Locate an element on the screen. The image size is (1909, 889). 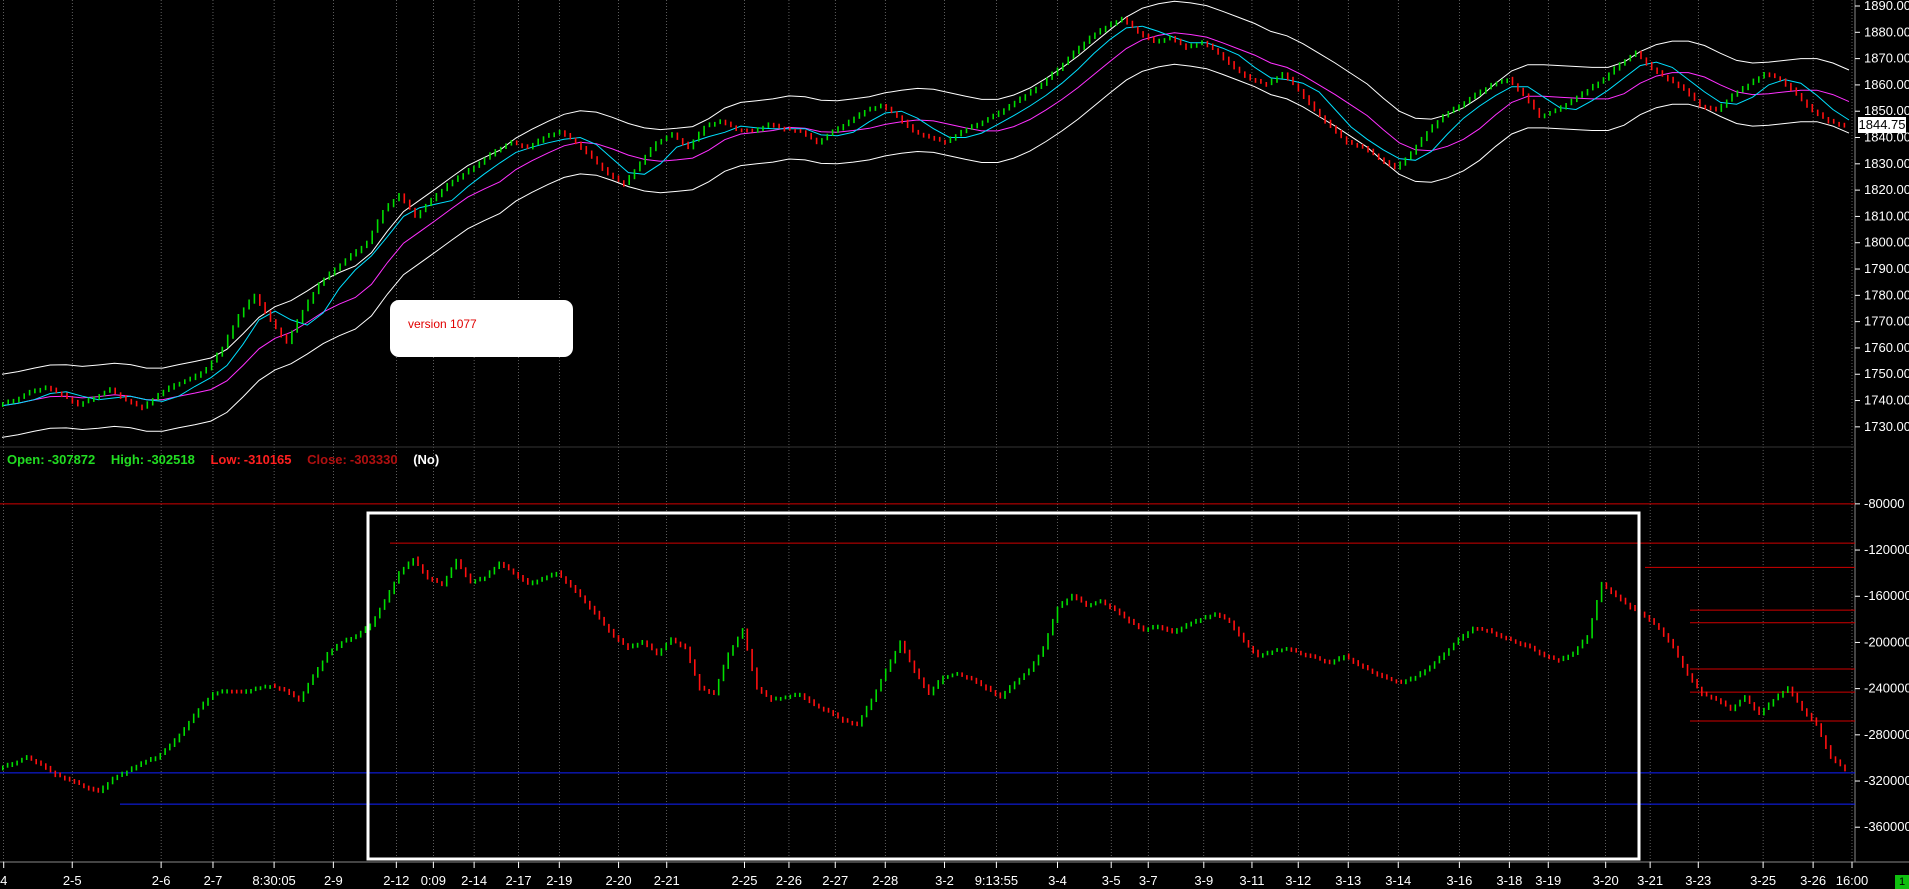
open-readout: Open: -307872 is located at coordinates (54, 459).